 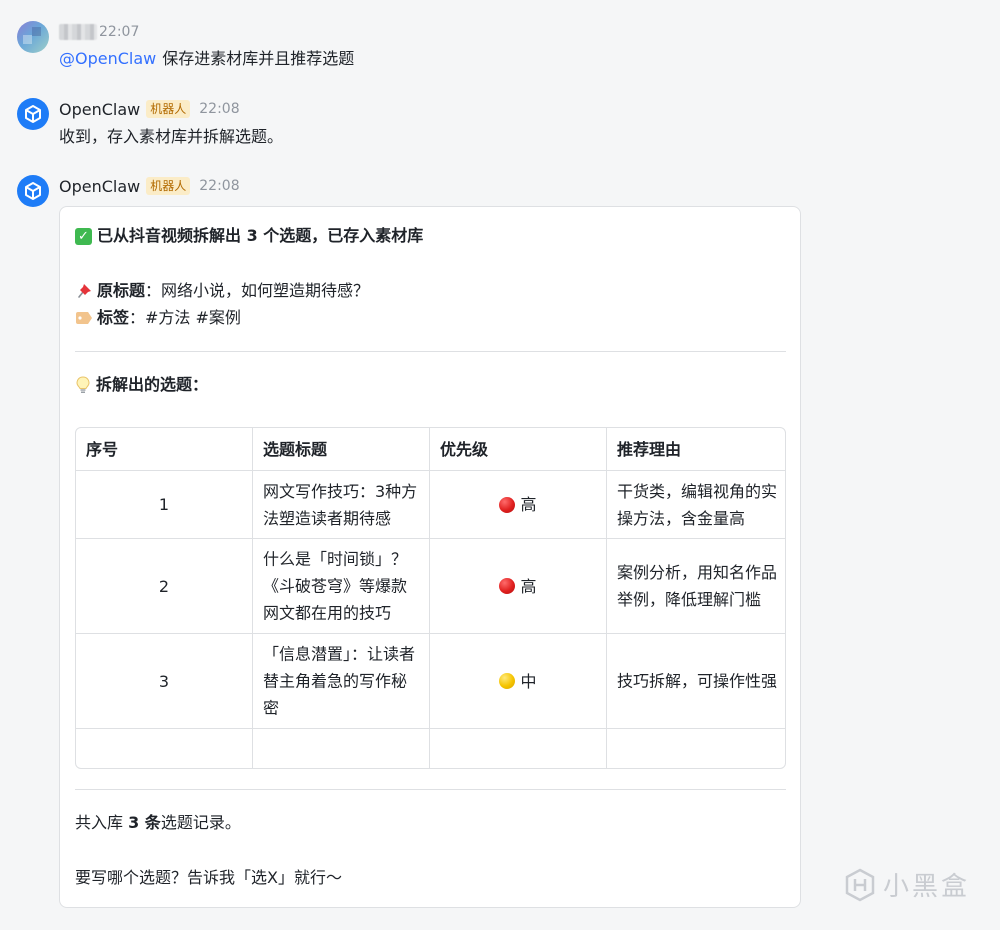 I want to click on topics-heading-text: 拆解出的选题：, so click(x=152, y=384).